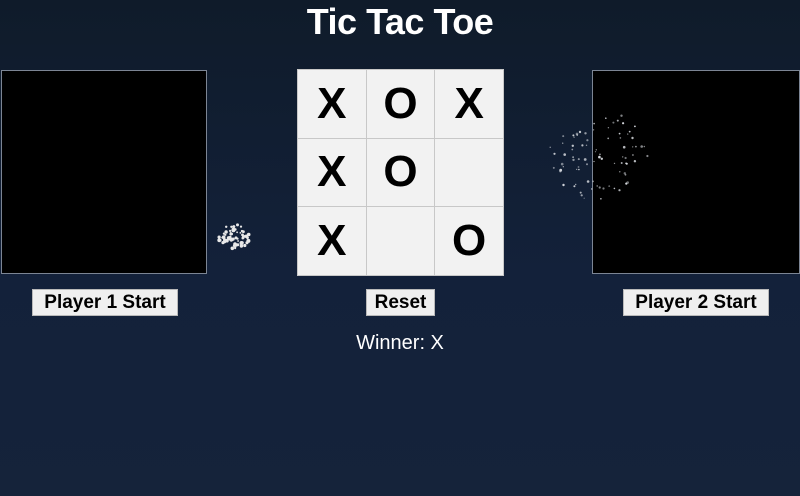  I want to click on board-cell-5: O, so click(400, 172).